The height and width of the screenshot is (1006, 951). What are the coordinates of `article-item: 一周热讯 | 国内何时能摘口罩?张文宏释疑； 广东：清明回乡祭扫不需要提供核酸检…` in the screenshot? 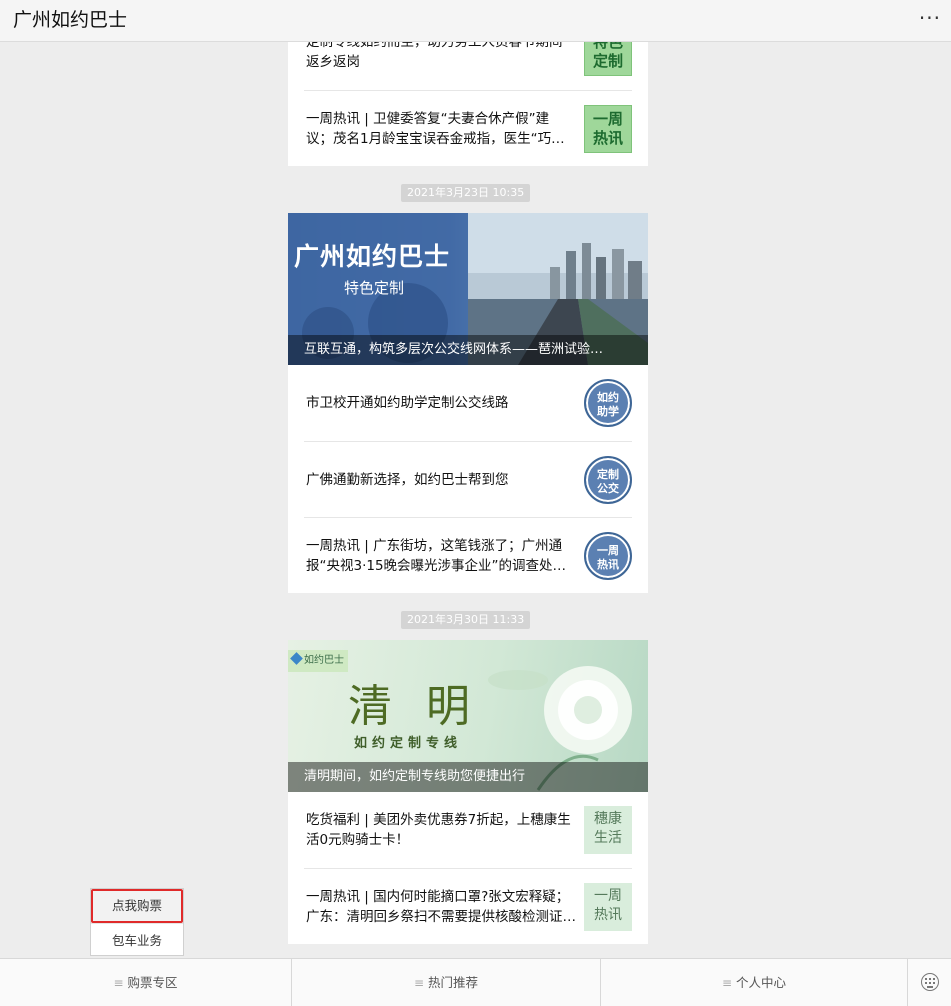 It's located at (468, 906).